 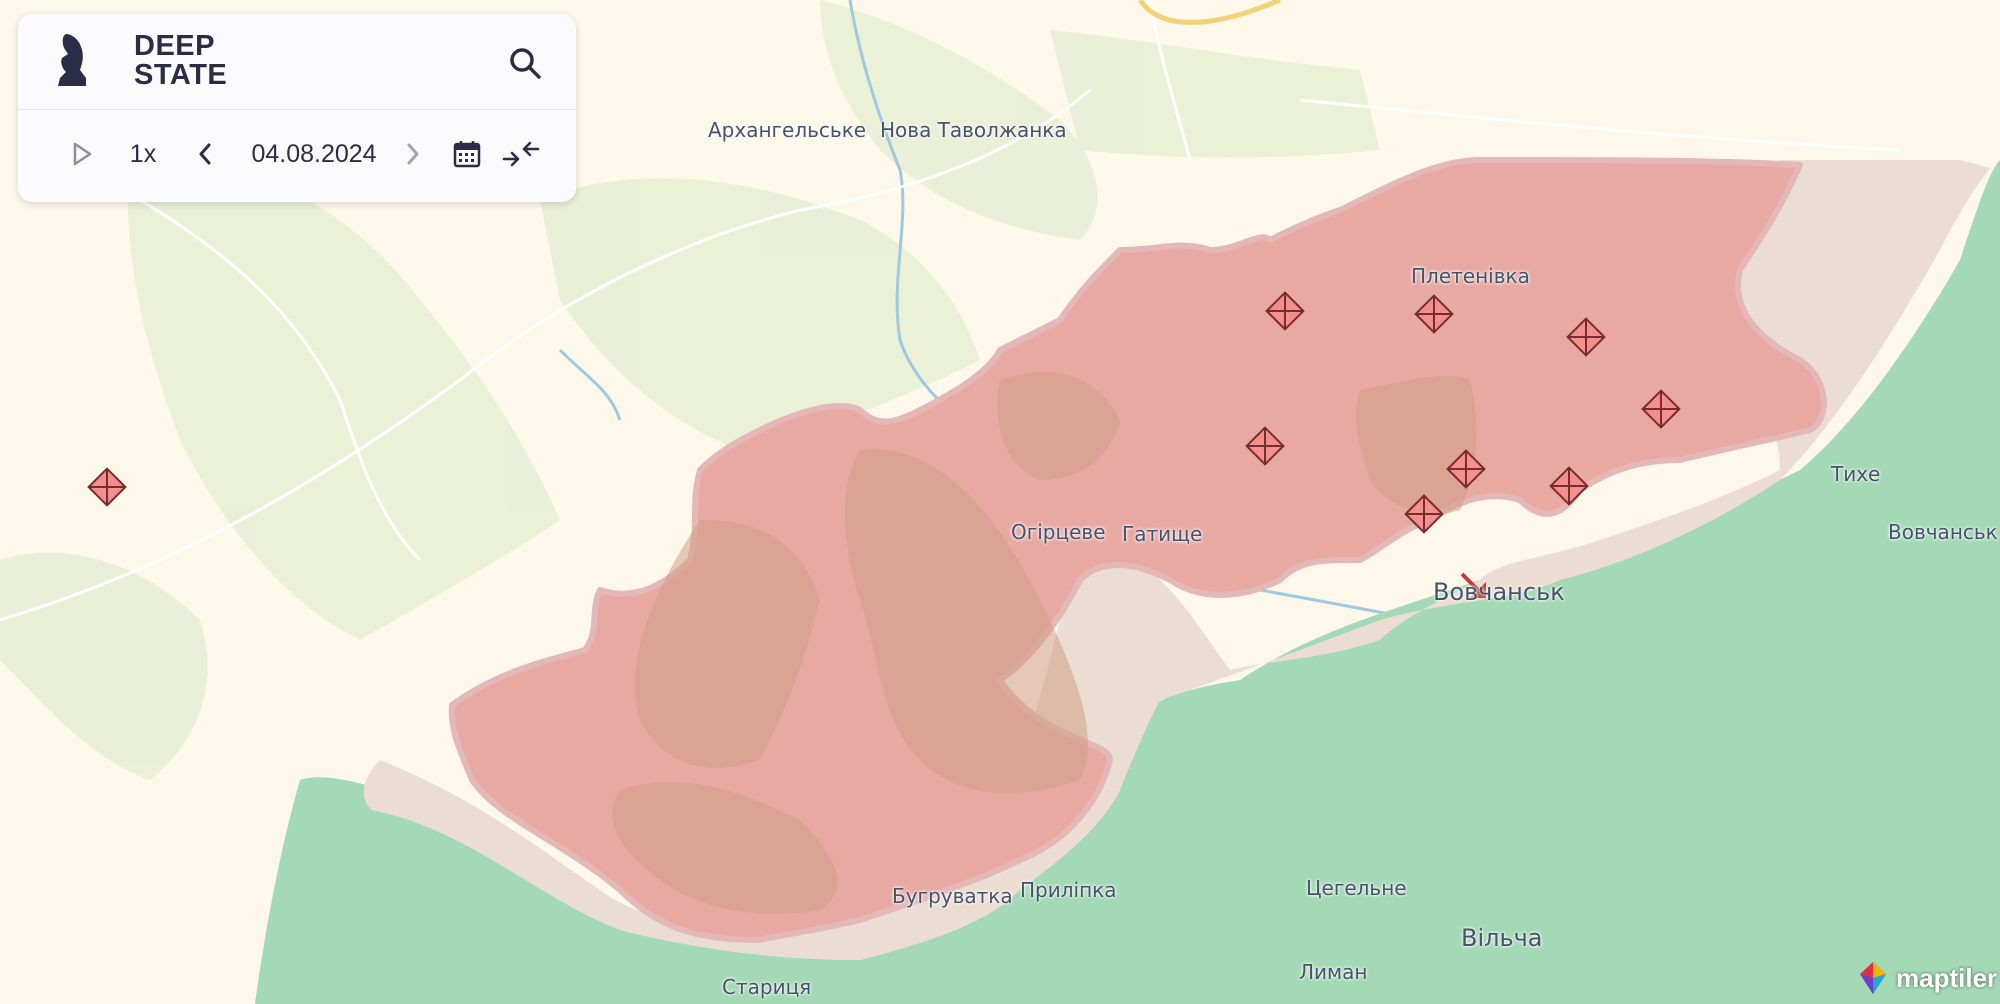 What do you see at coordinates (1943, 532) in the screenshot?
I see `place-label-vovchanski: Вовчанськ` at bounding box center [1943, 532].